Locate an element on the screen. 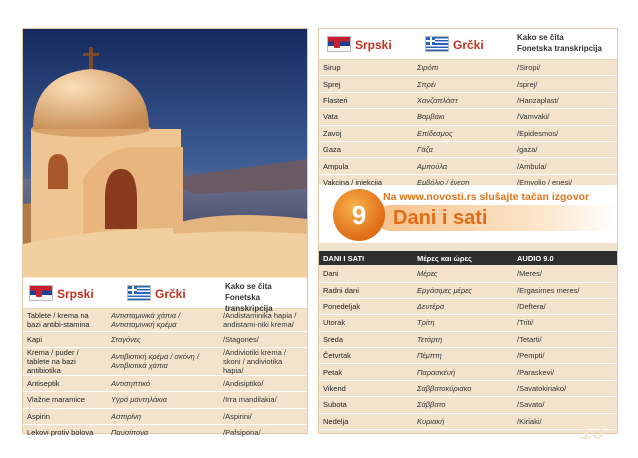 This screenshot has width=638, height=458. transcription-cell: /Epidesmos/ is located at coordinates (565, 133).